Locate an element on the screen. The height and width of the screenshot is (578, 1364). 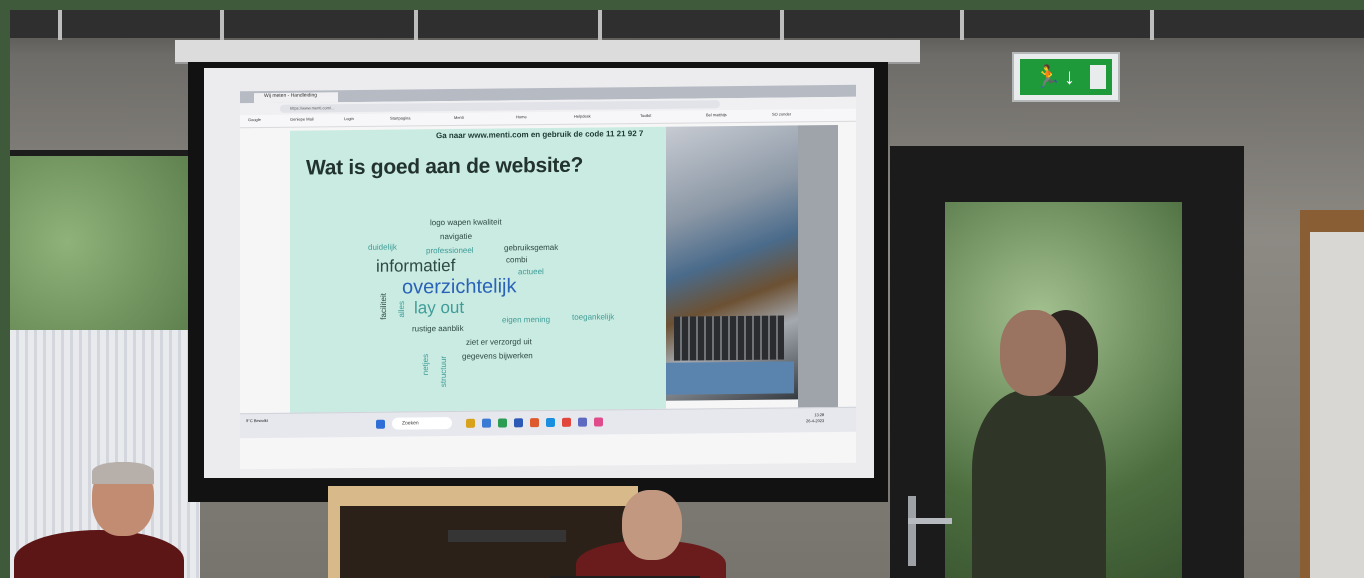
bookmark-item: Bel matthijs is located at coordinates (716, 114).